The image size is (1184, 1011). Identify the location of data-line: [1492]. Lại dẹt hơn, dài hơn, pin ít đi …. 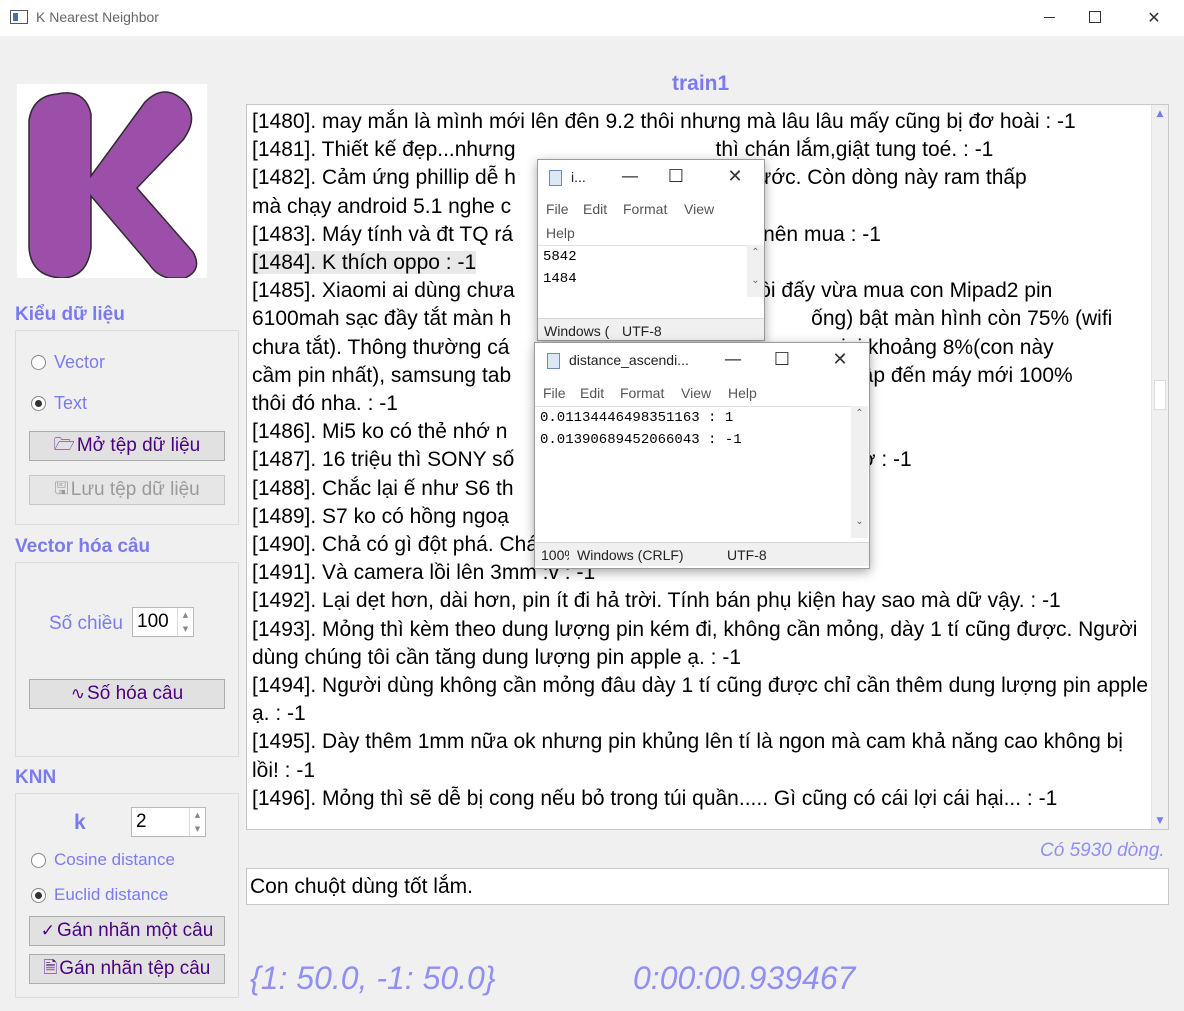
(656, 601).